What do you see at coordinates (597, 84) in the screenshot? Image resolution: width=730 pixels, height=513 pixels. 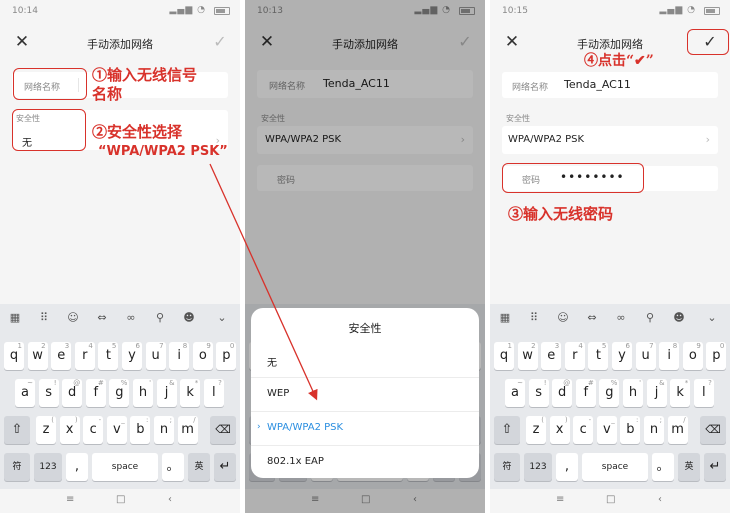 I see `network-name-value: Tenda_AC11` at bounding box center [597, 84].